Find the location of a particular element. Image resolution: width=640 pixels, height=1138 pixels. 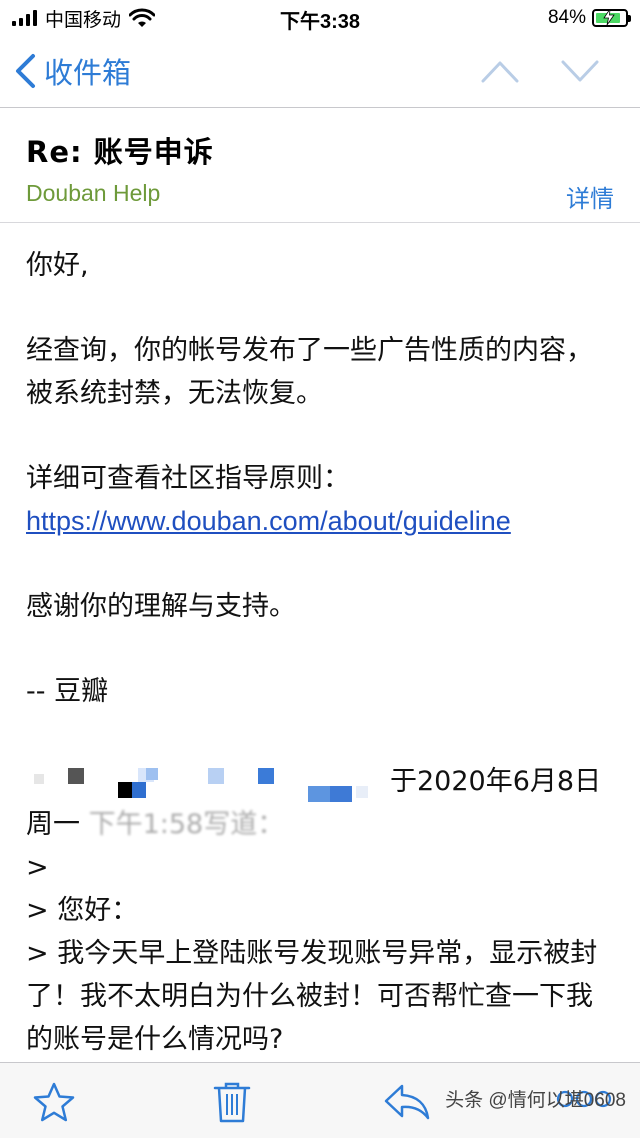

status-bar: 中国移动 下午3:38 84% is located at coordinates (320, 18).